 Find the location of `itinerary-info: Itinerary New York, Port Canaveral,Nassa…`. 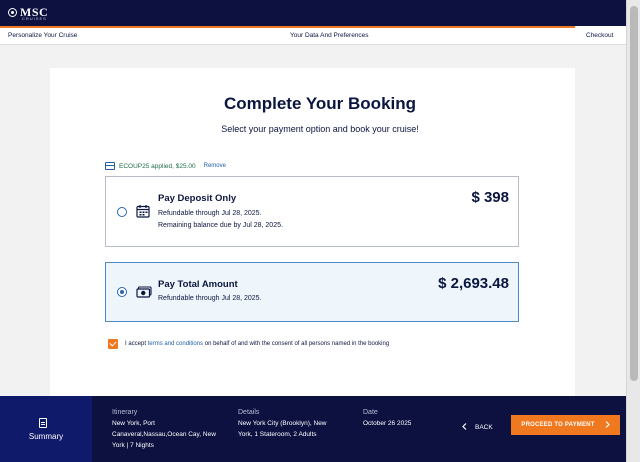

itinerary-info: Itinerary New York, Port Canaveral,Nassa… is located at coordinates (172, 429).